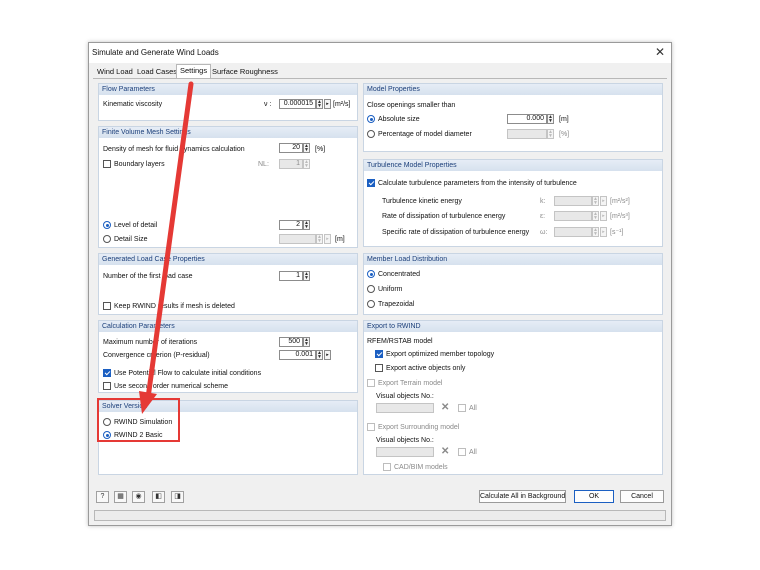  I want to click on annotation-arrow, so click(166, 247).